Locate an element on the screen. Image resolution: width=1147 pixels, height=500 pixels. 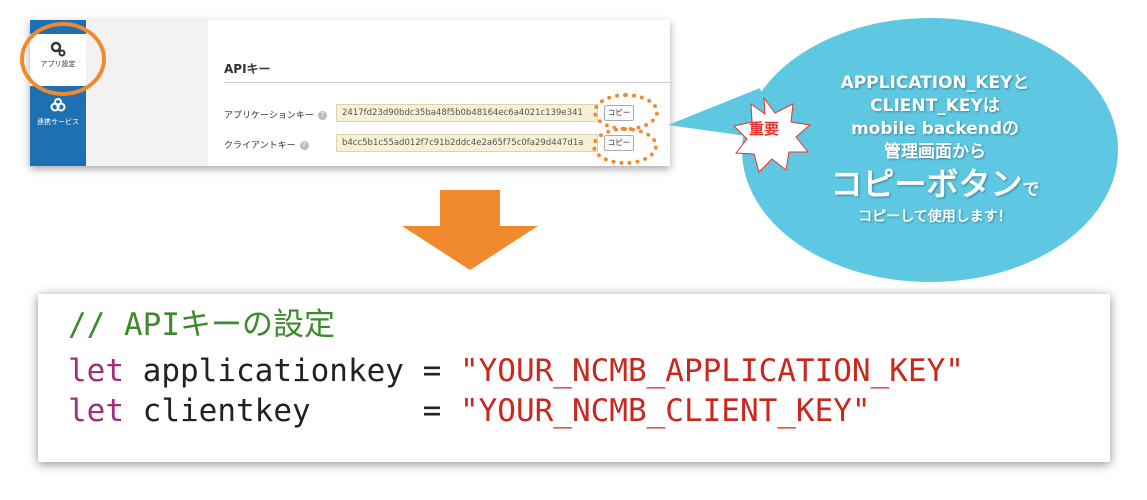
bubble-line: mobile backendの is located at coordinates (935, 129).